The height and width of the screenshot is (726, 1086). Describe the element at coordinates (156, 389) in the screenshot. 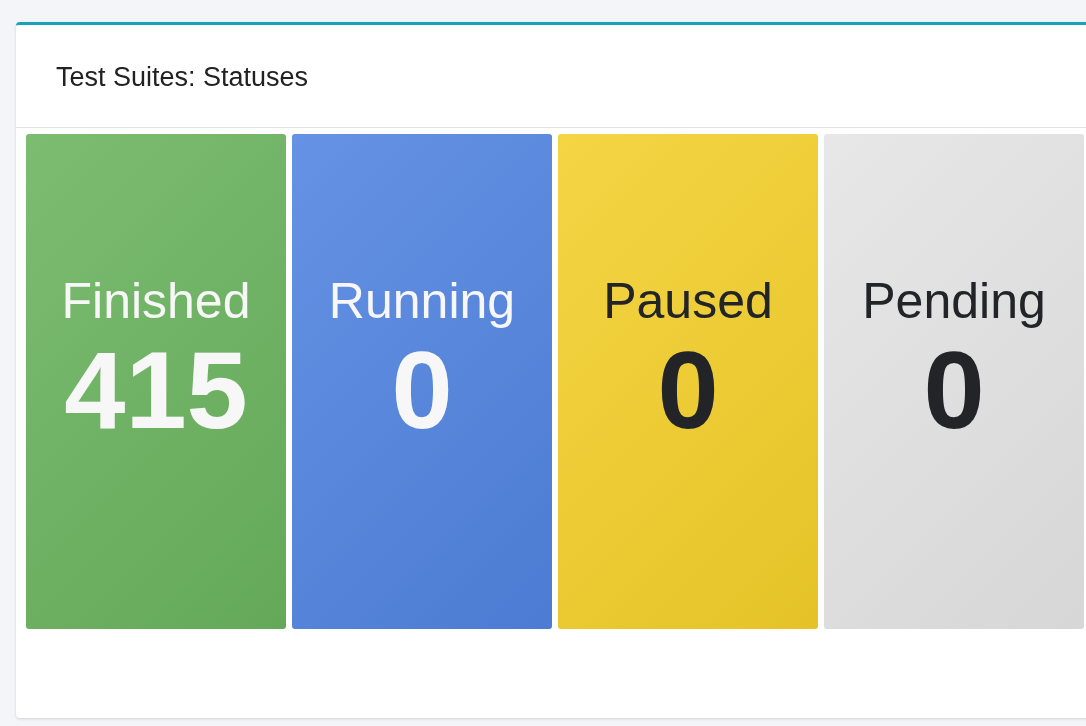

I see `status-count: 415` at that location.